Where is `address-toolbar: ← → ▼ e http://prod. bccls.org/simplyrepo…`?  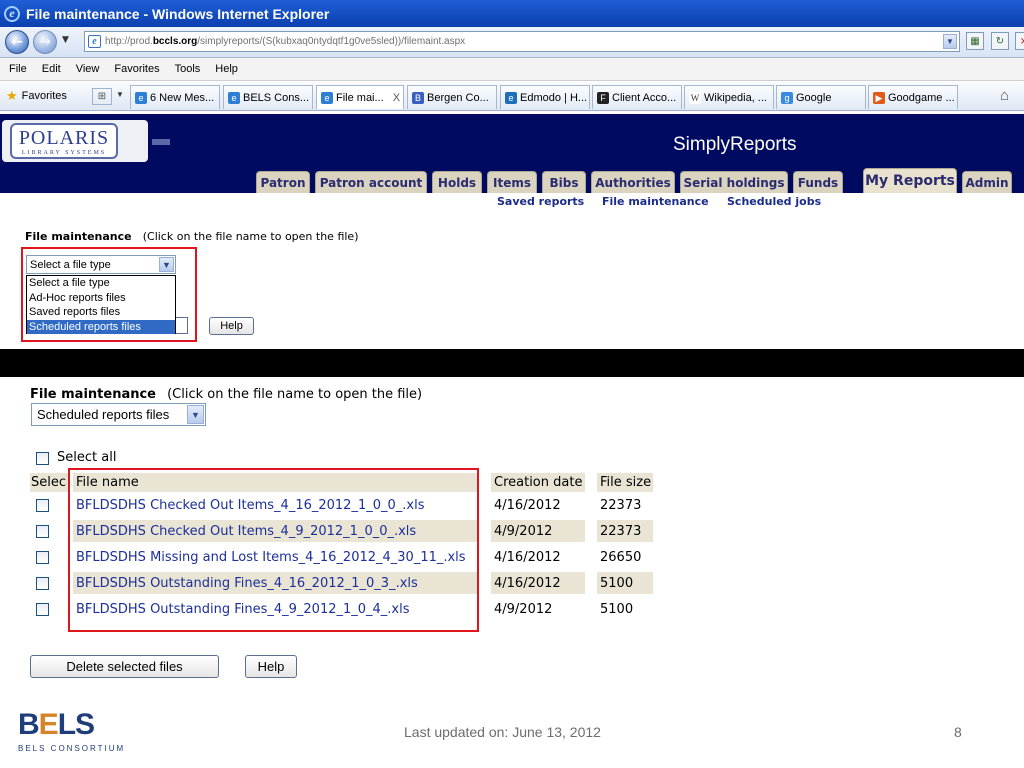 address-toolbar: ← → ▼ e http://prod. bccls.org/simplyrepo… is located at coordinates (512, 42).